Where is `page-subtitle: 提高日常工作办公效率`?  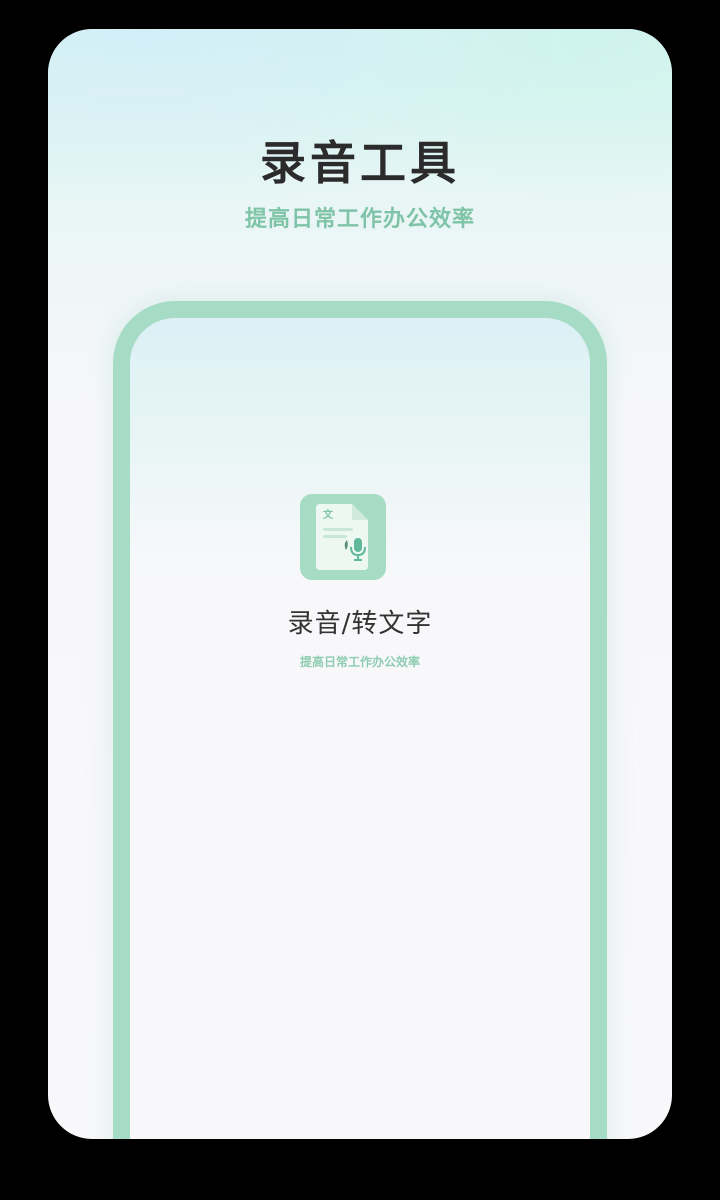 page-subtitle: 提高日常工作办公效率 is located at coordinates (359, 219).